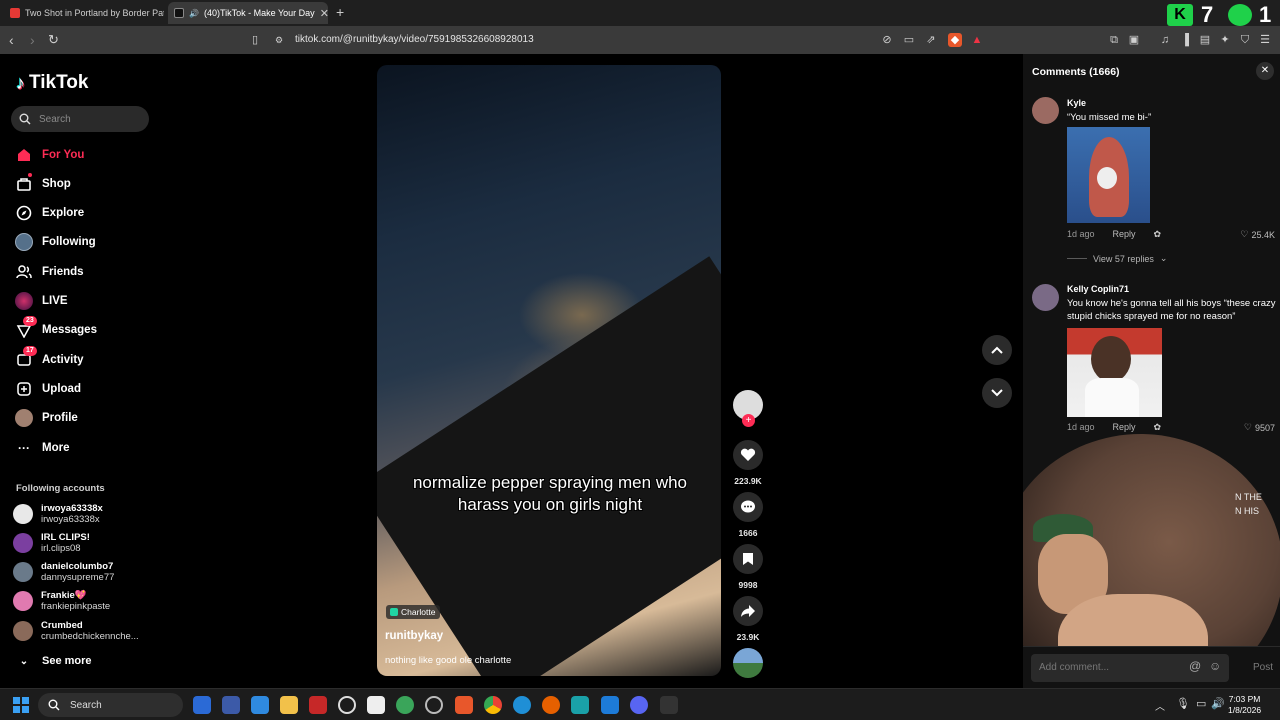  Describe the element at coordinates (52, 83) in the screenshot. I see `tiktok-logo: ♪ TikTok` at that location.